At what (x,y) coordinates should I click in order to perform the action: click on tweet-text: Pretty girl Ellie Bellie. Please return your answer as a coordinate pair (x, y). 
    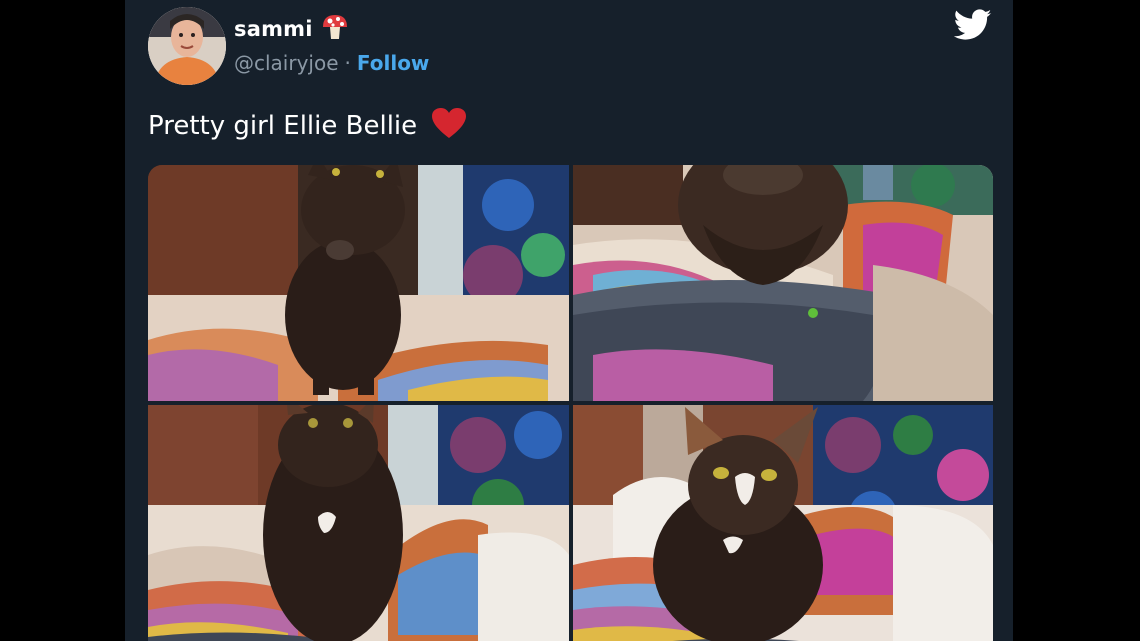
    Looking at the image, I should click on (307, 126).